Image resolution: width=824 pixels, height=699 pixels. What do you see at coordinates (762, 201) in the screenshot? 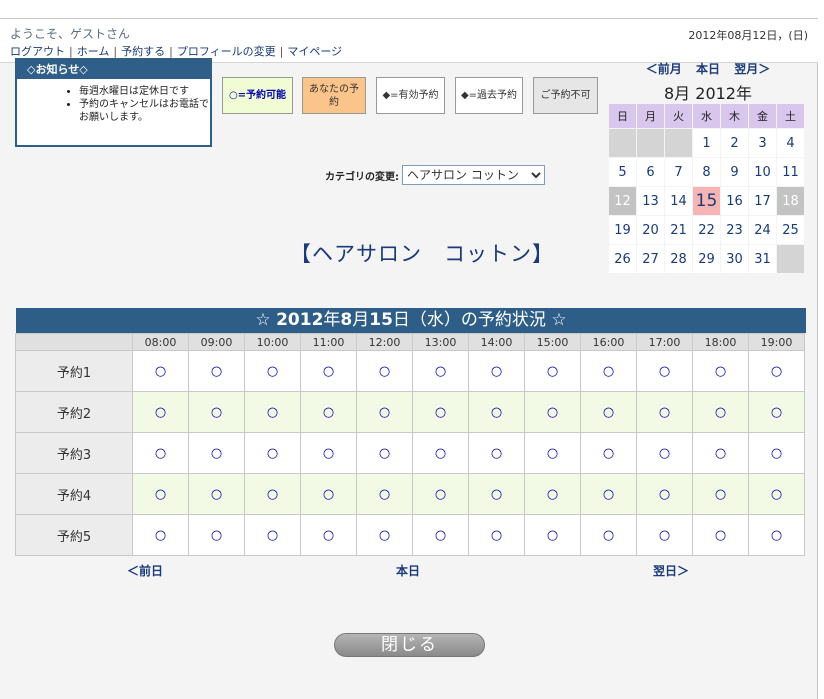
I see `calendar-day: 17` at bounding box center [762, 201].